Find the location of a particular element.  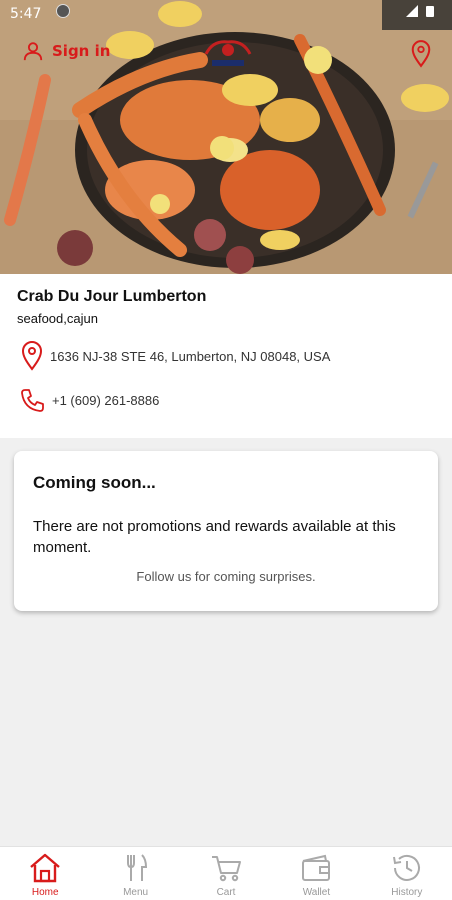

phone-row: +1 (609) 261-8886 is located at coordinates (89, 400).